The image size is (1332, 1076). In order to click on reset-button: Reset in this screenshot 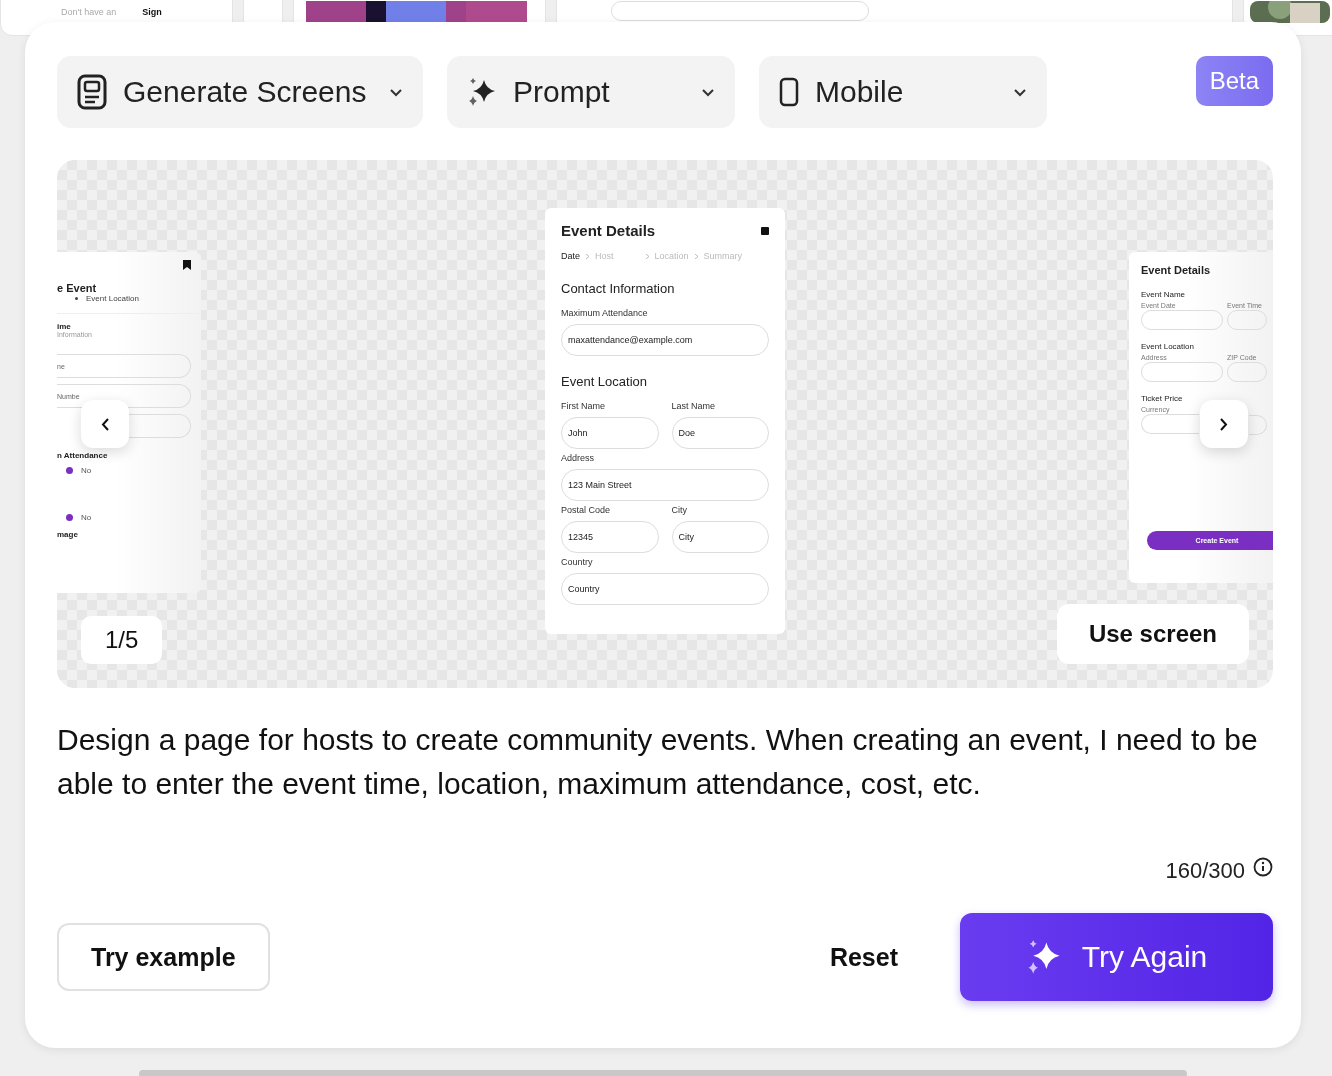, I will do `click(863, 957)`.